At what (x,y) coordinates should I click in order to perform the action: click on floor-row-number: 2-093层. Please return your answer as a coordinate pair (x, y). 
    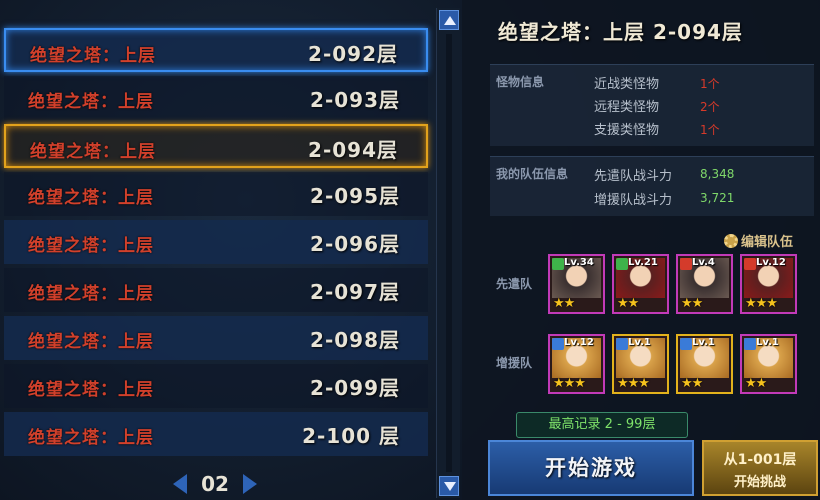
    Looking at the image, I should click on (355, 100).